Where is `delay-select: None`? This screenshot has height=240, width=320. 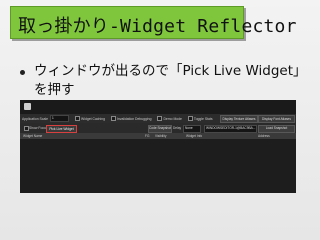
delay-select: None is located at coordinates (192, 129).